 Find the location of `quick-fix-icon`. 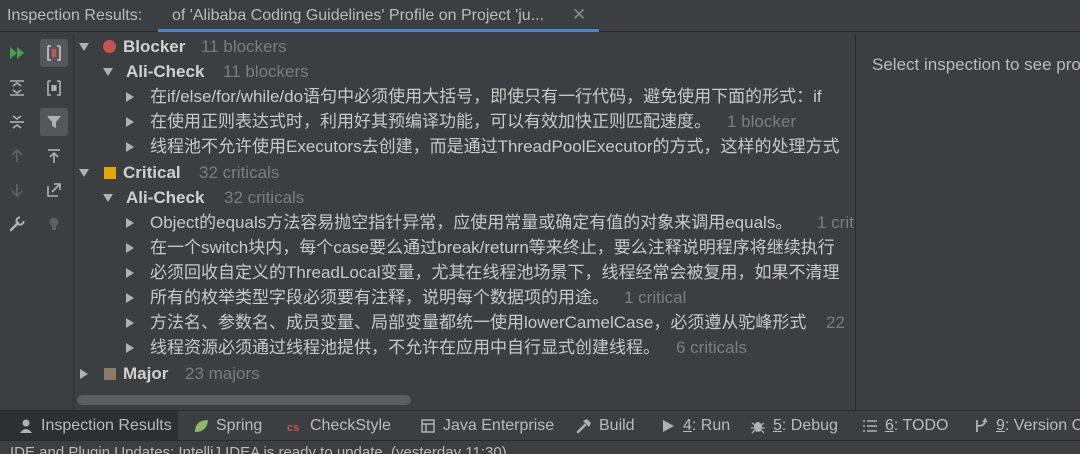

quick-fix-icon is located at coordinates (54, 224).